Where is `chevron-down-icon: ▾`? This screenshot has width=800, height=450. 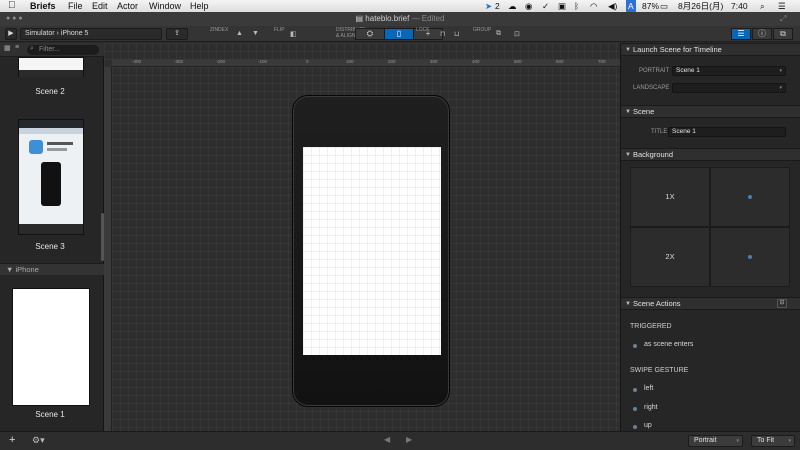 chevron-down-icon: ▾ is located at coordinates (780, 88).